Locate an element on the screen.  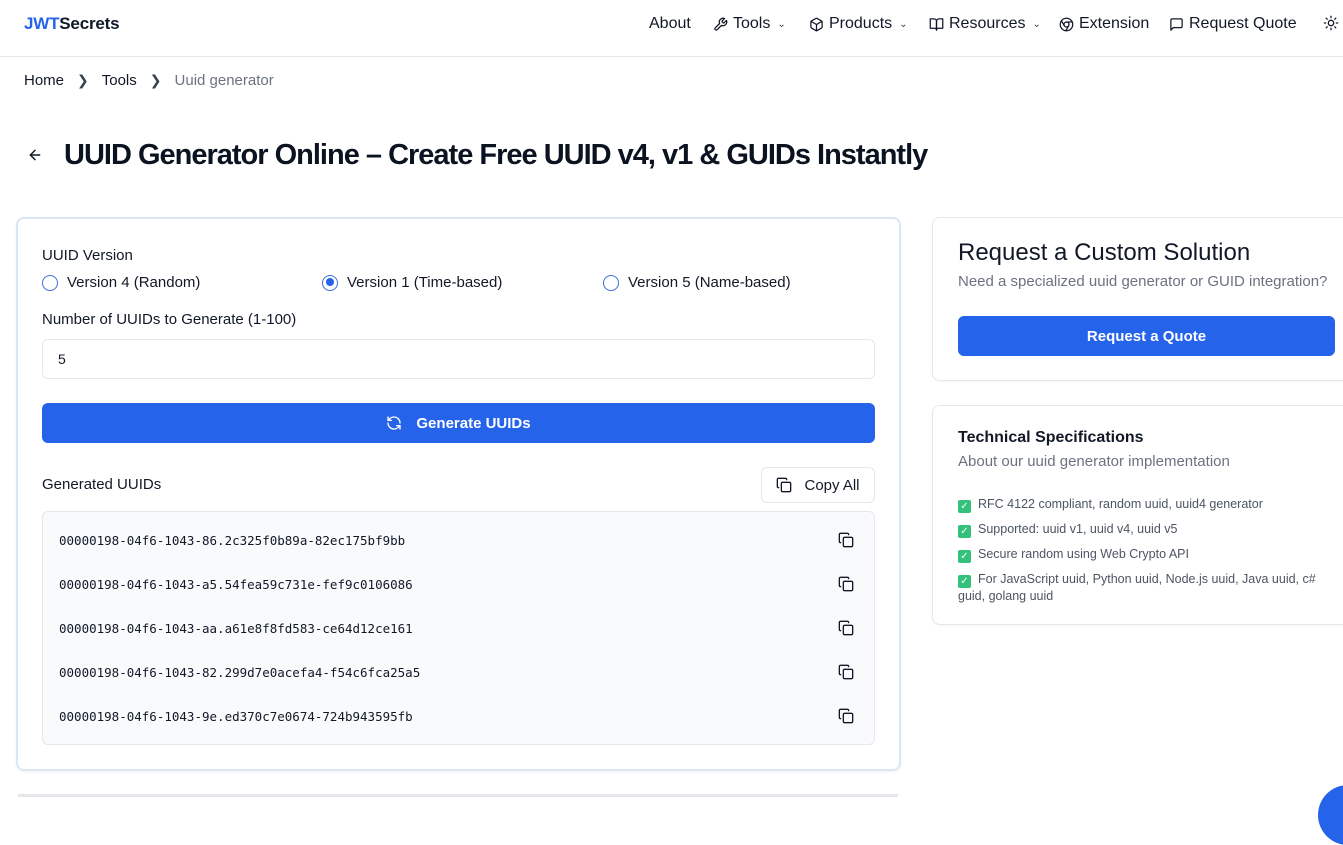
logo-jwt: JWT is located at coordinates (42, 23).